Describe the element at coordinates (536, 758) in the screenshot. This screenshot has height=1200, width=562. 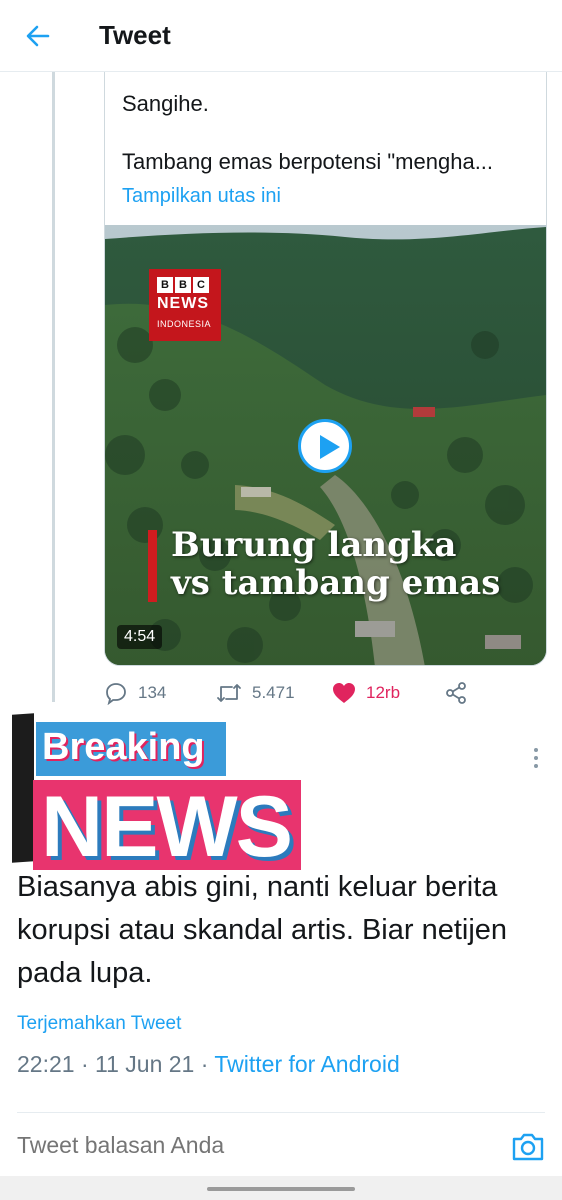
I see `more-options-icon` at that location.